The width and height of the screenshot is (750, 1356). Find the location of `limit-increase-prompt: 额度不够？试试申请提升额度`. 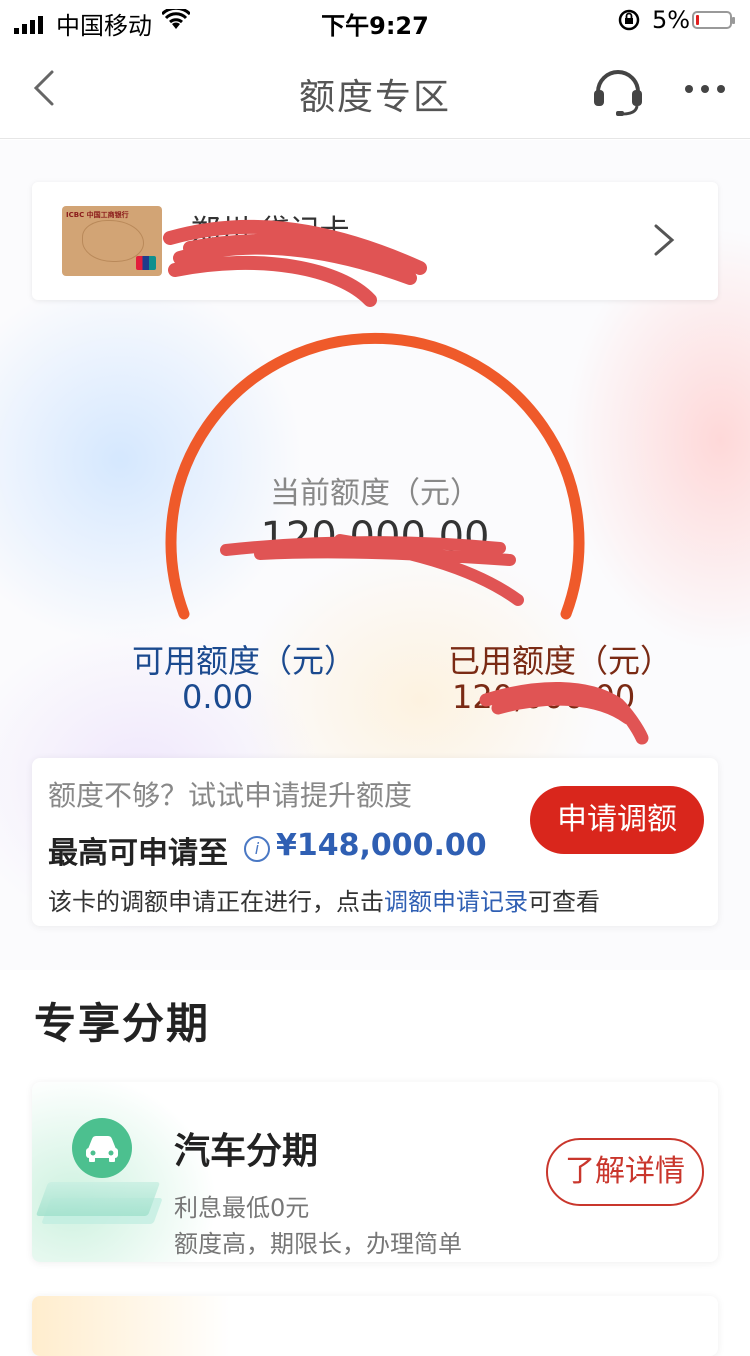

limit-increase-prompt: 额度不够？试试申请提升额度 is located at coordinates (230, 795).